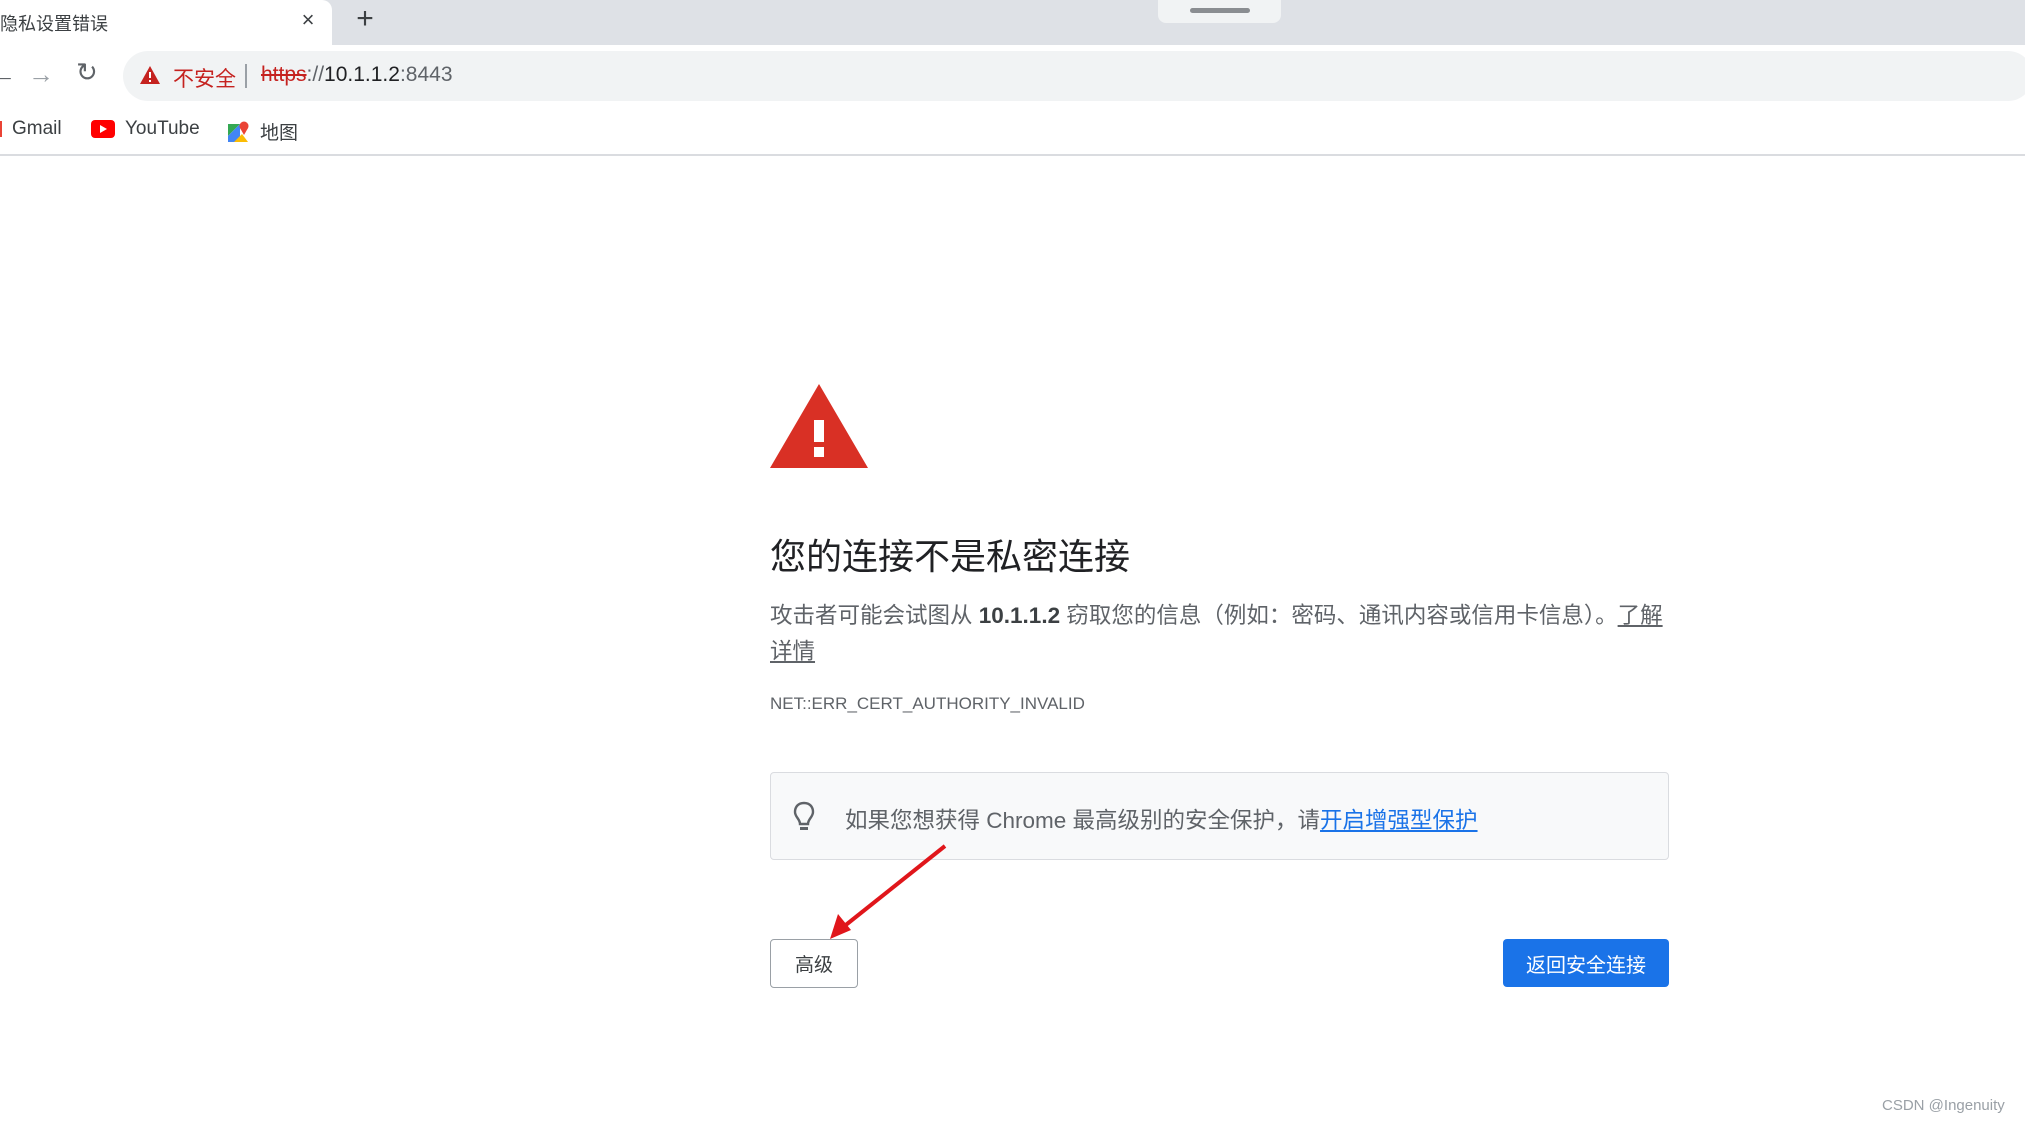 This screenshot has height=1125, width=2025. Describe the element at coordinates (41, 74) in the screenshot. I see `forward-arrow-icon: →` at that location.